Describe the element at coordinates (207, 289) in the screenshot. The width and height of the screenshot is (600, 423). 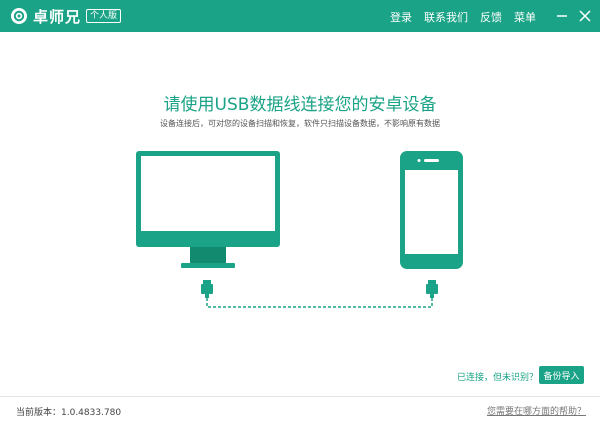
I see `usb-plug-left-icon` at that location.